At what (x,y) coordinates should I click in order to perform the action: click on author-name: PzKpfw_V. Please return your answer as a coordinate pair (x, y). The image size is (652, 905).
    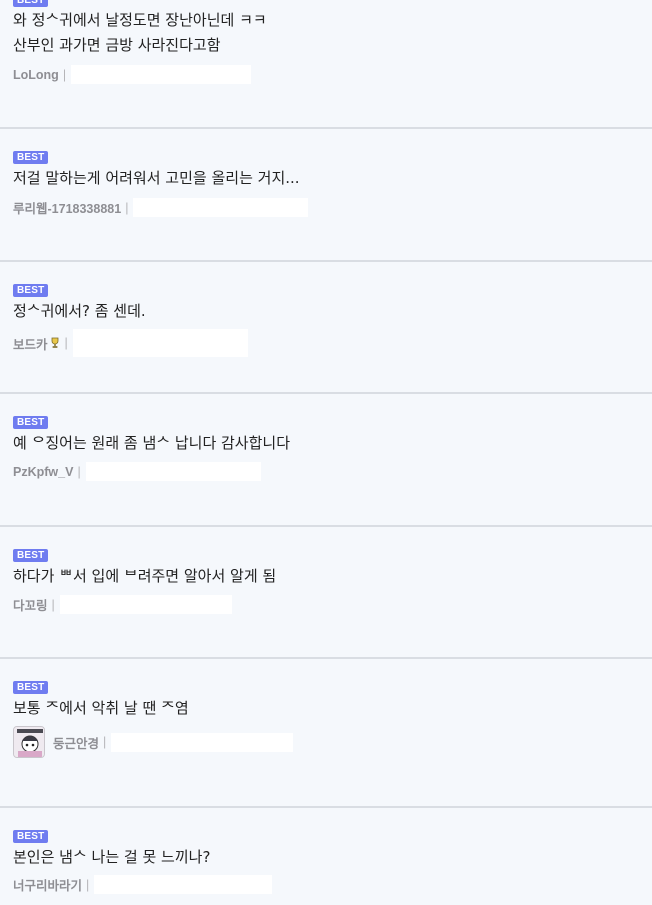
    Looking at the image, I should click on (43, 472).